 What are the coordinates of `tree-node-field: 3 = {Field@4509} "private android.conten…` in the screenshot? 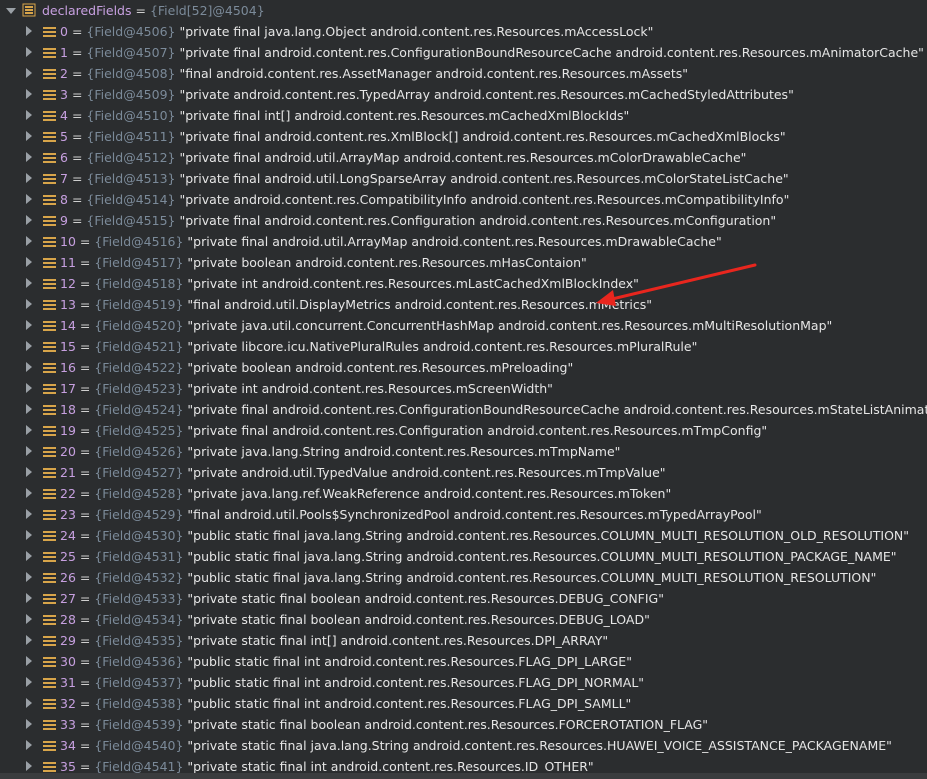 It's located at (463, 94).